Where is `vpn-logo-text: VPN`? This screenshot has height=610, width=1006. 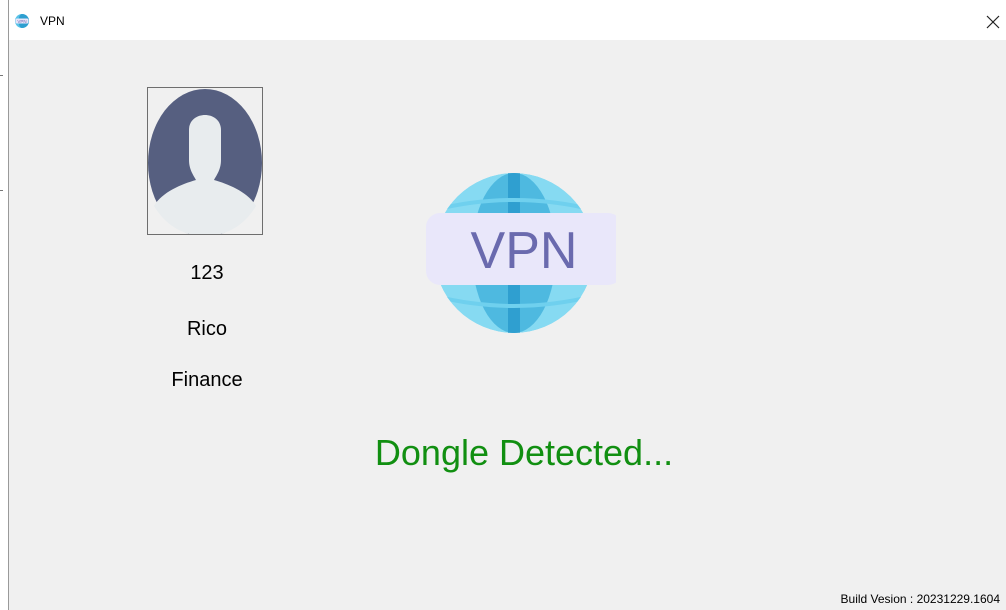
vpn-logo-text: VPN is located at coordinates (524, 251).